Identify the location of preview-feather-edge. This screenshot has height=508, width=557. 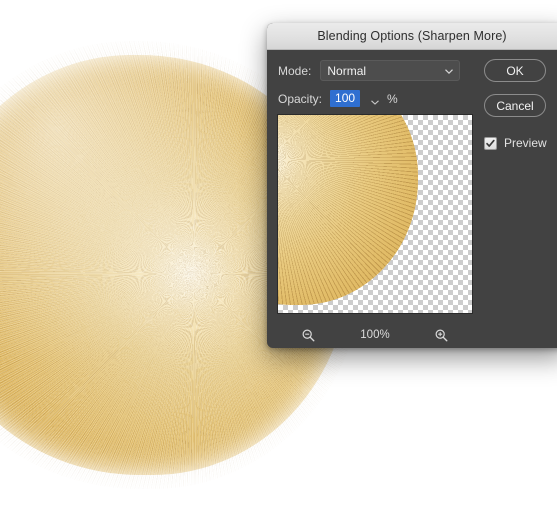
(351, 213).